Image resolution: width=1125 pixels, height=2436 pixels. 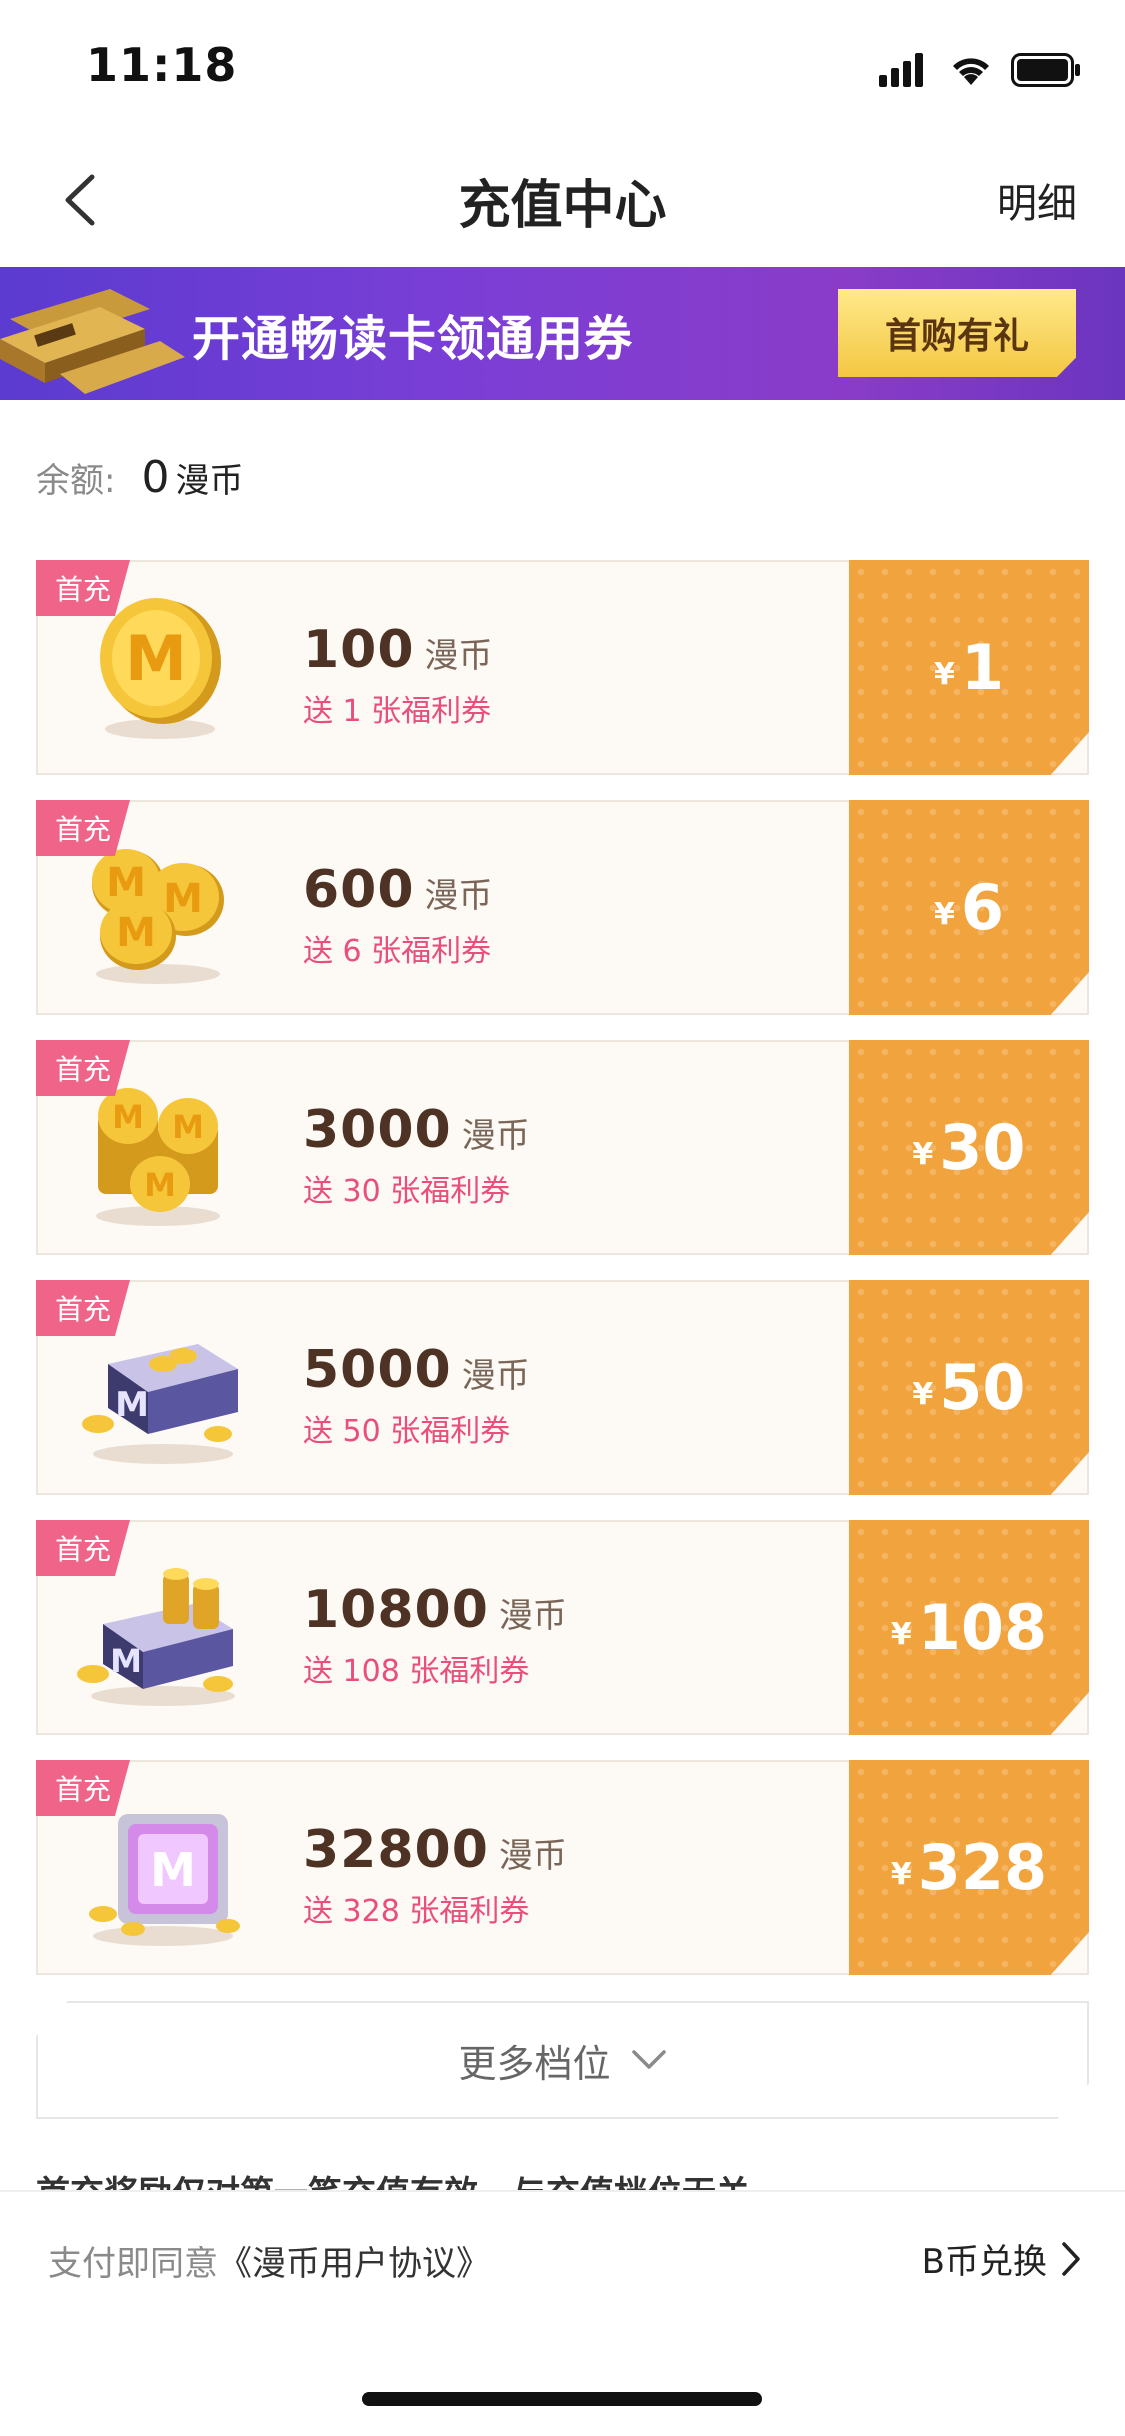 I want to click on card-stack-icon, so click(x=92, y=341).